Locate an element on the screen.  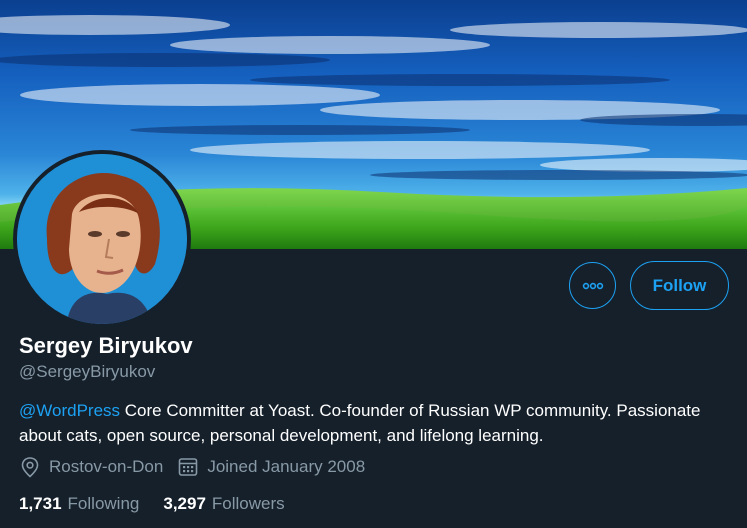
calendar-icon is located at coordinates (188, 467).